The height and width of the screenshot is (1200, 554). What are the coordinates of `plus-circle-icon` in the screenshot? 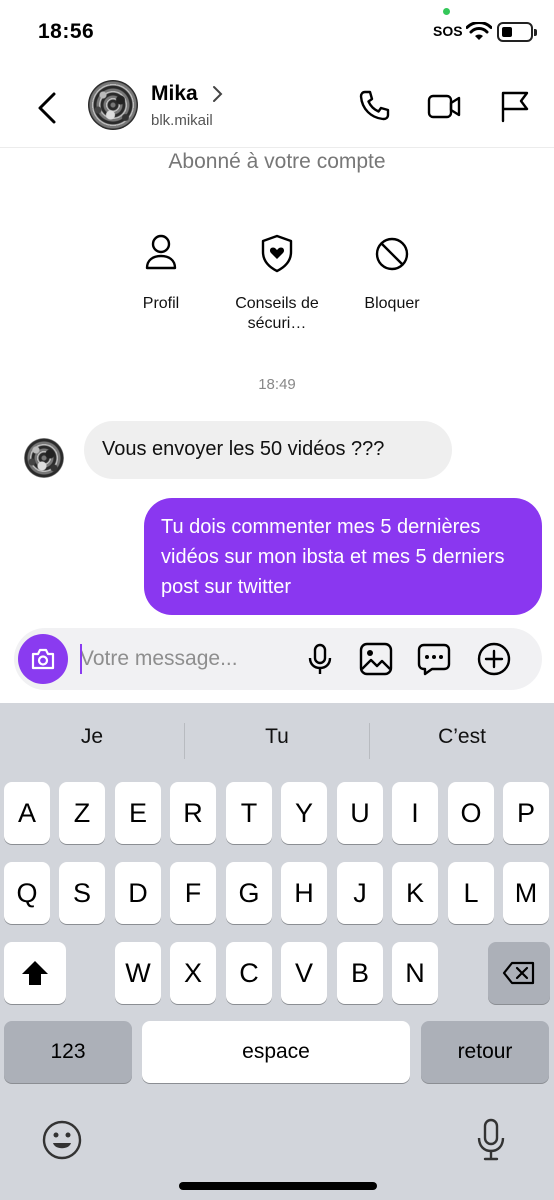 It's located at (494, 659).